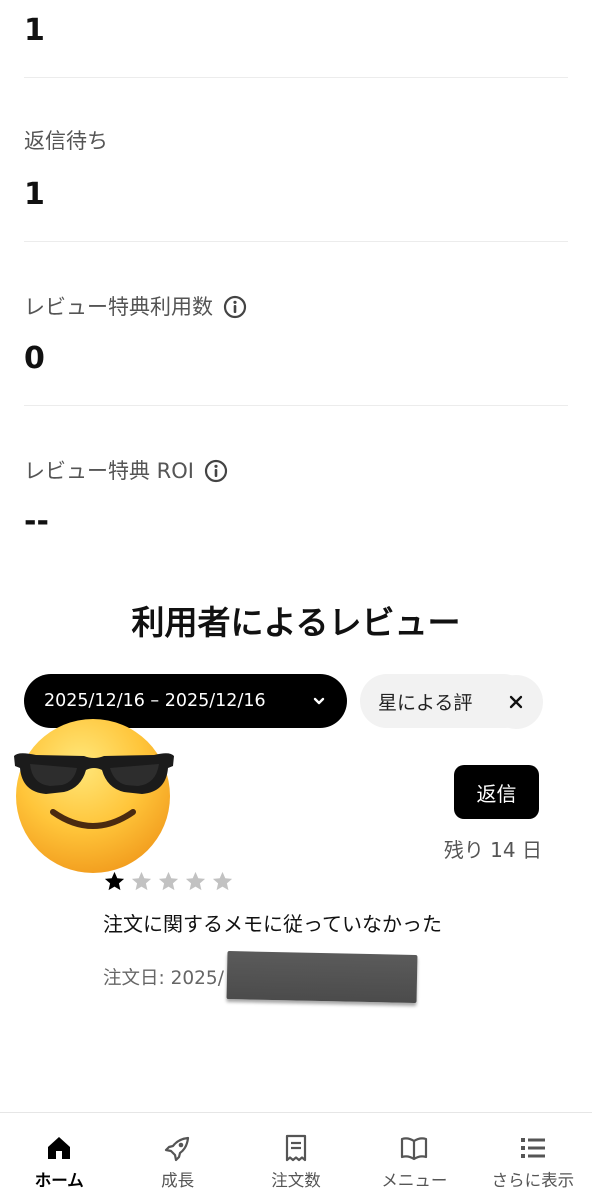  I want to click on star-rating-filter-label: 星による評, so click(425, 702).